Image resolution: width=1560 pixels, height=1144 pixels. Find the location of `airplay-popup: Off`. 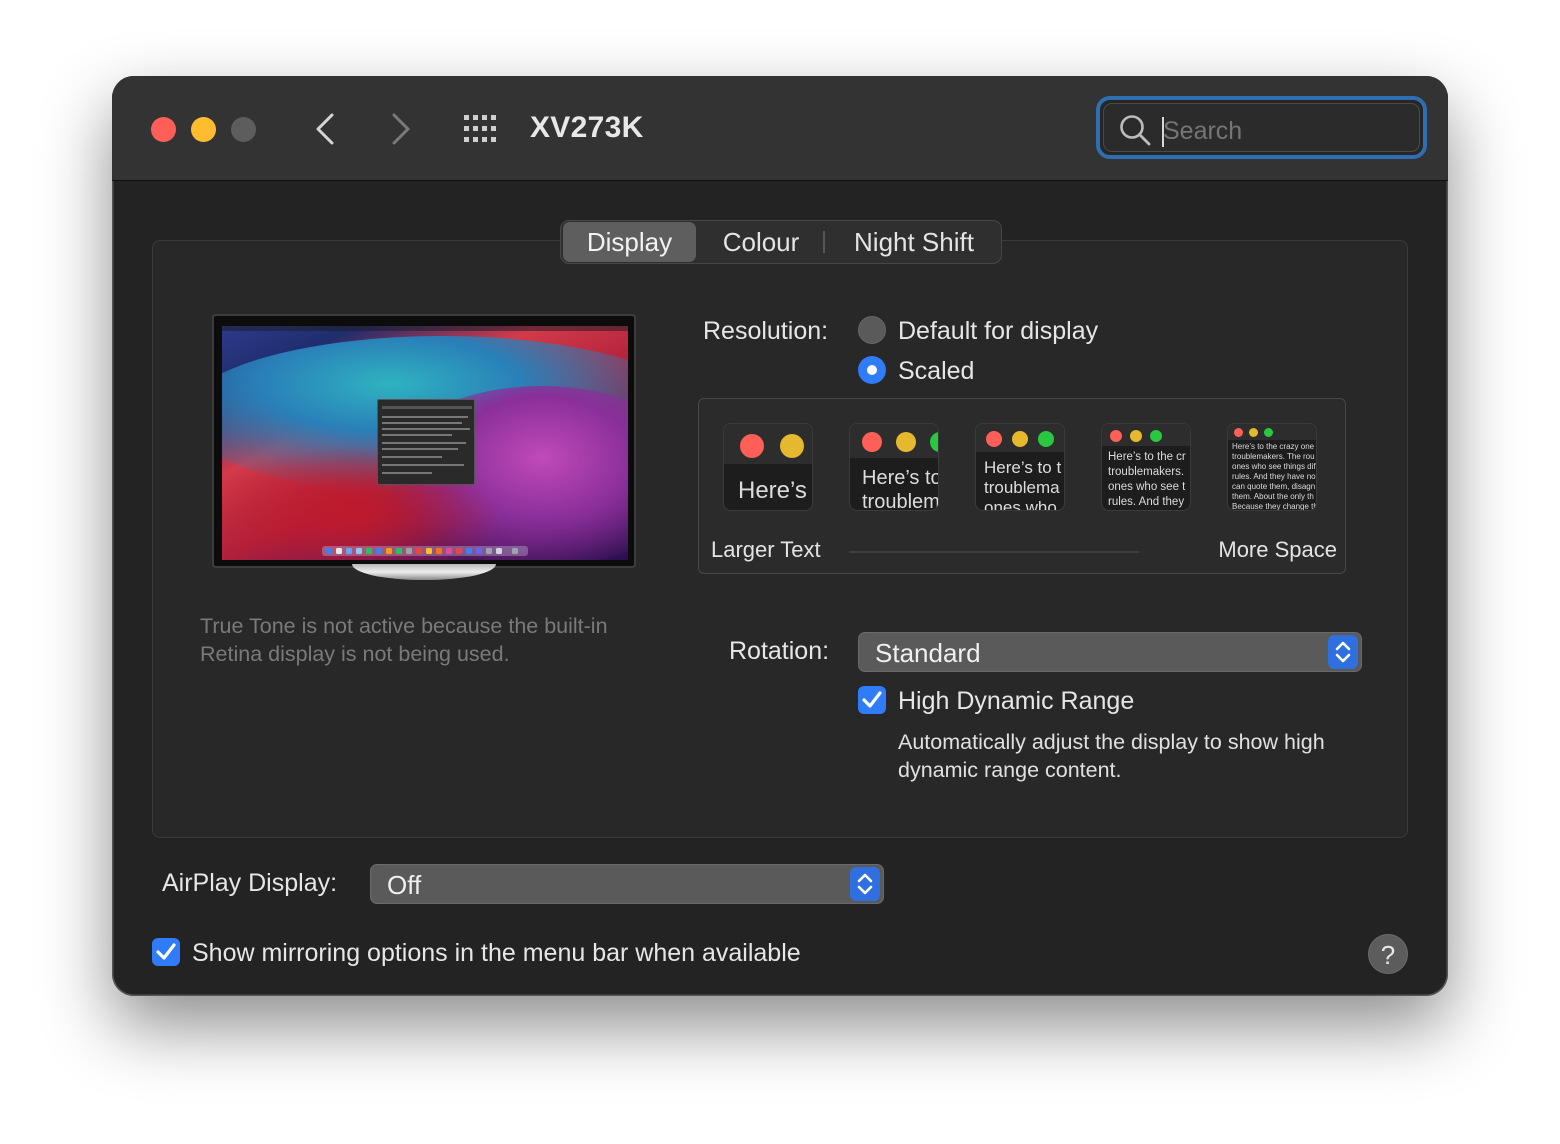

airplay-popup: Off is located at coordinates (627, 884).